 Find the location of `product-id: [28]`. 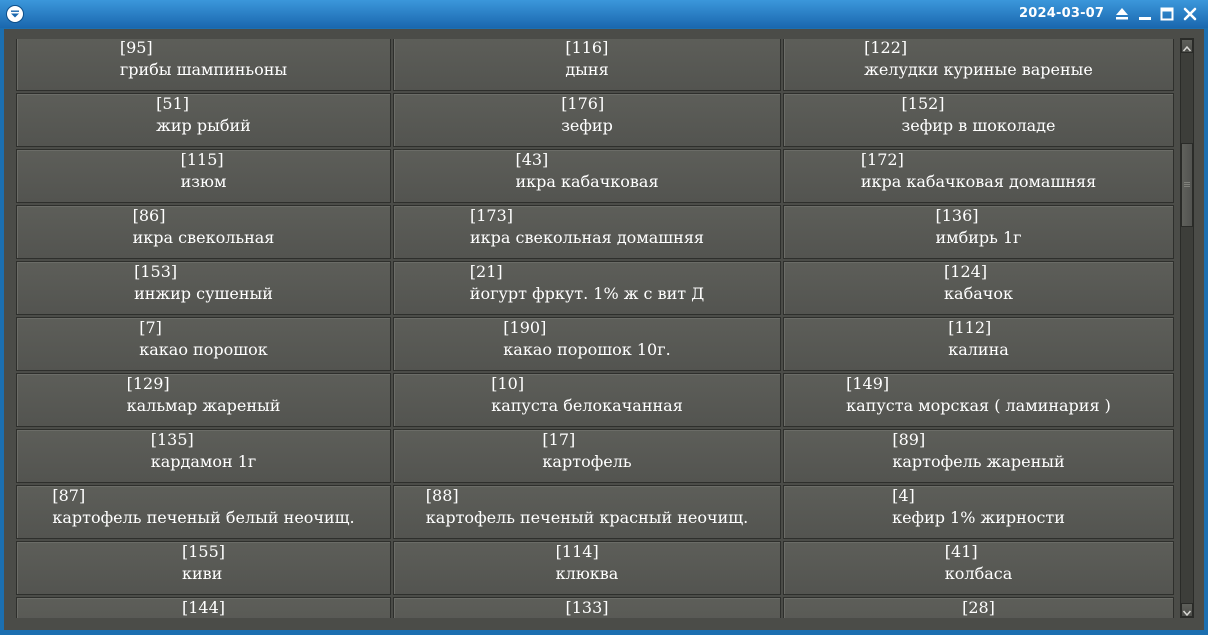

product-id: [28] is located at coordinates (978, 607).